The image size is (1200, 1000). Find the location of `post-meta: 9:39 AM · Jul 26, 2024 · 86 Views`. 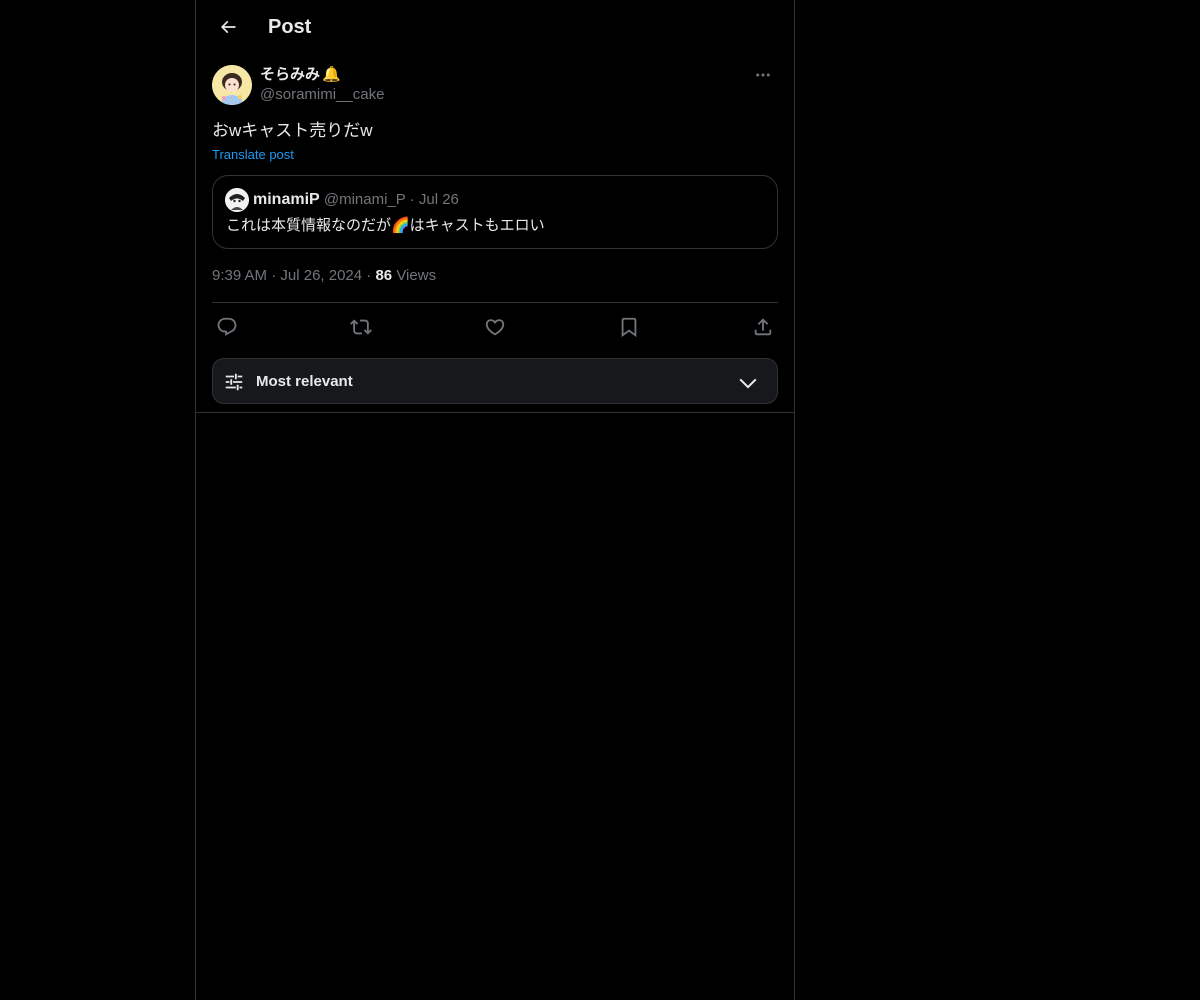

post-meta: 9:39 AM · Jul 26, 2024 · 86 Views is located at coordinates (324, 276).